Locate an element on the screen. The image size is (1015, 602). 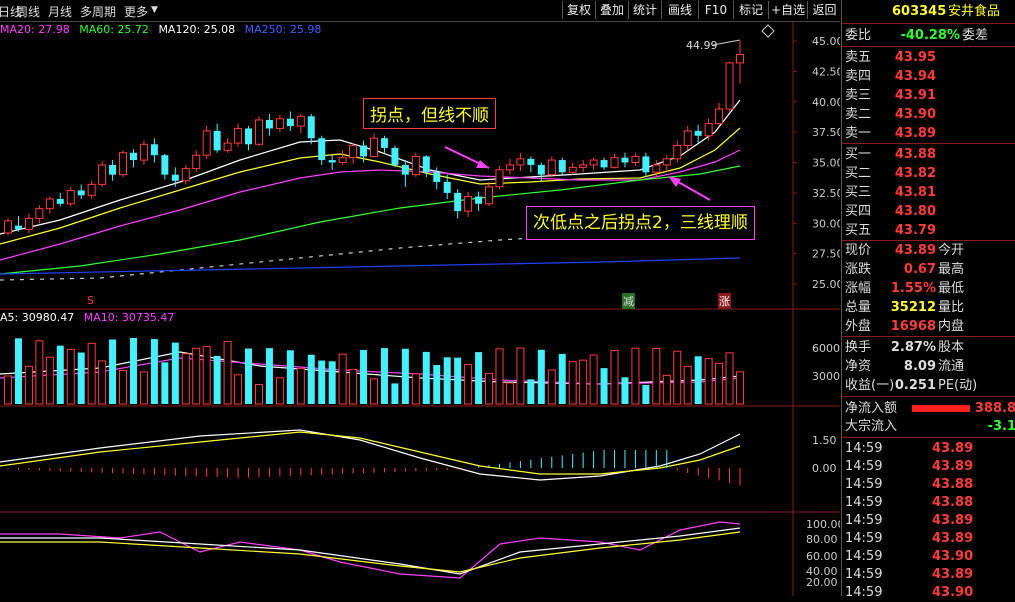
ask-row: 卖三 43.91 is located at coordinates (928, 96).